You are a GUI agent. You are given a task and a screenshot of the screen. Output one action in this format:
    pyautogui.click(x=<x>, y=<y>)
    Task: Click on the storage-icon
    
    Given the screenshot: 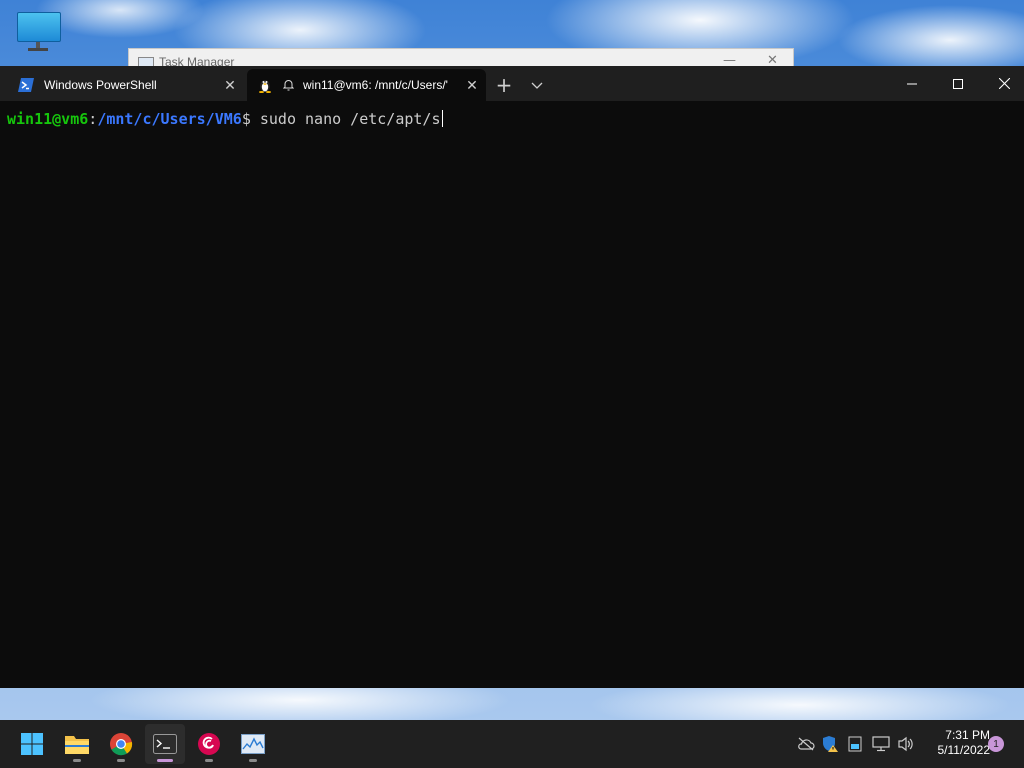 What is the action you would take?
    pyautogui.click(x=855, y=744)
    